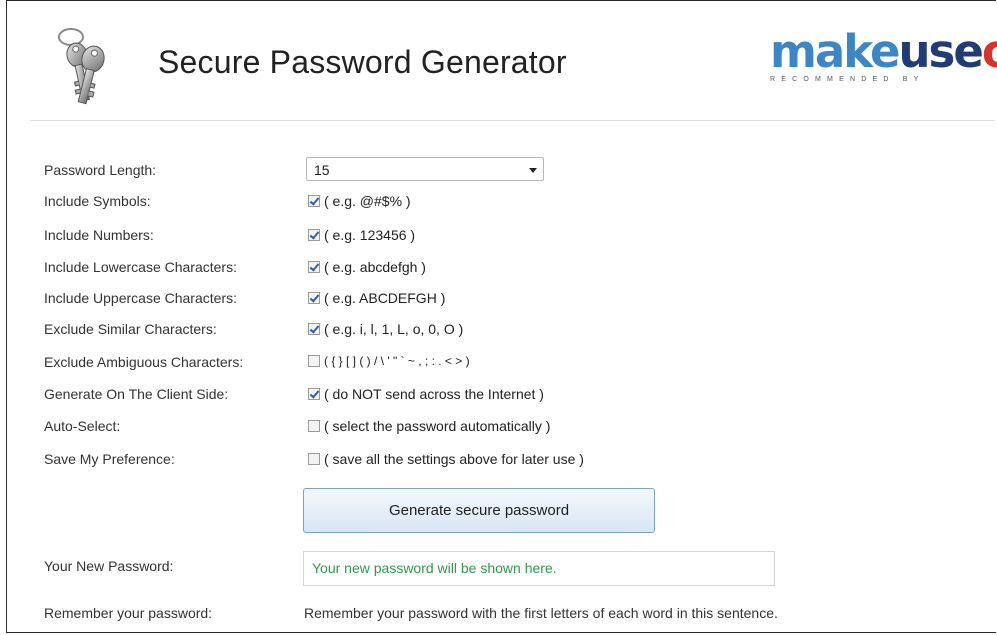 This screenshot has width=997, height=635. What do you see at coordinates (97, 201) in the screenshot?
I see `option-label: Include Symbols:` at bounding box center [97, 201].